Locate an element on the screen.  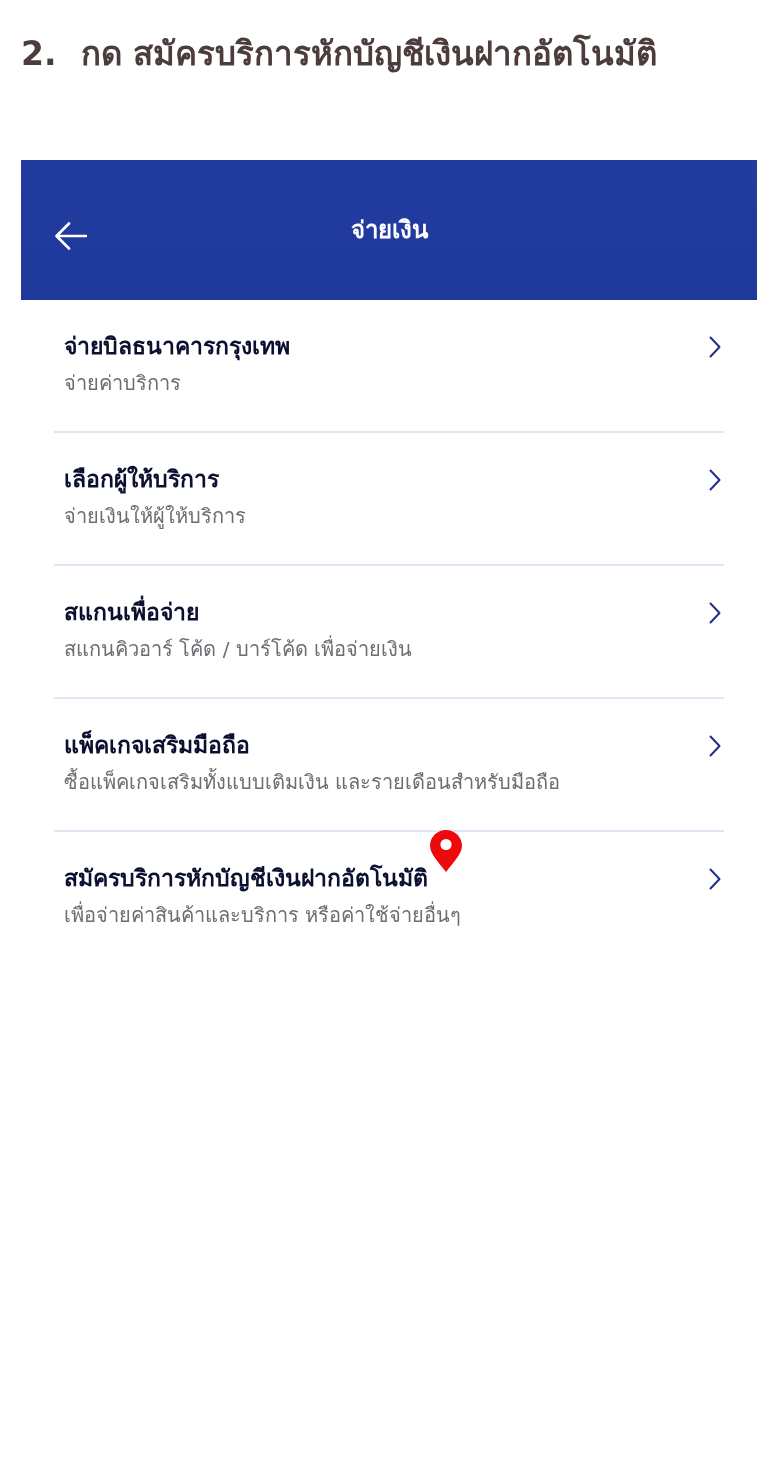
menu-item-subtitle: ซื้อแพ็คเกจเสริมทั้งแบบเติมเงิน และรายเดือนสำหรับมือถือ is located at coordinates (312, 781).